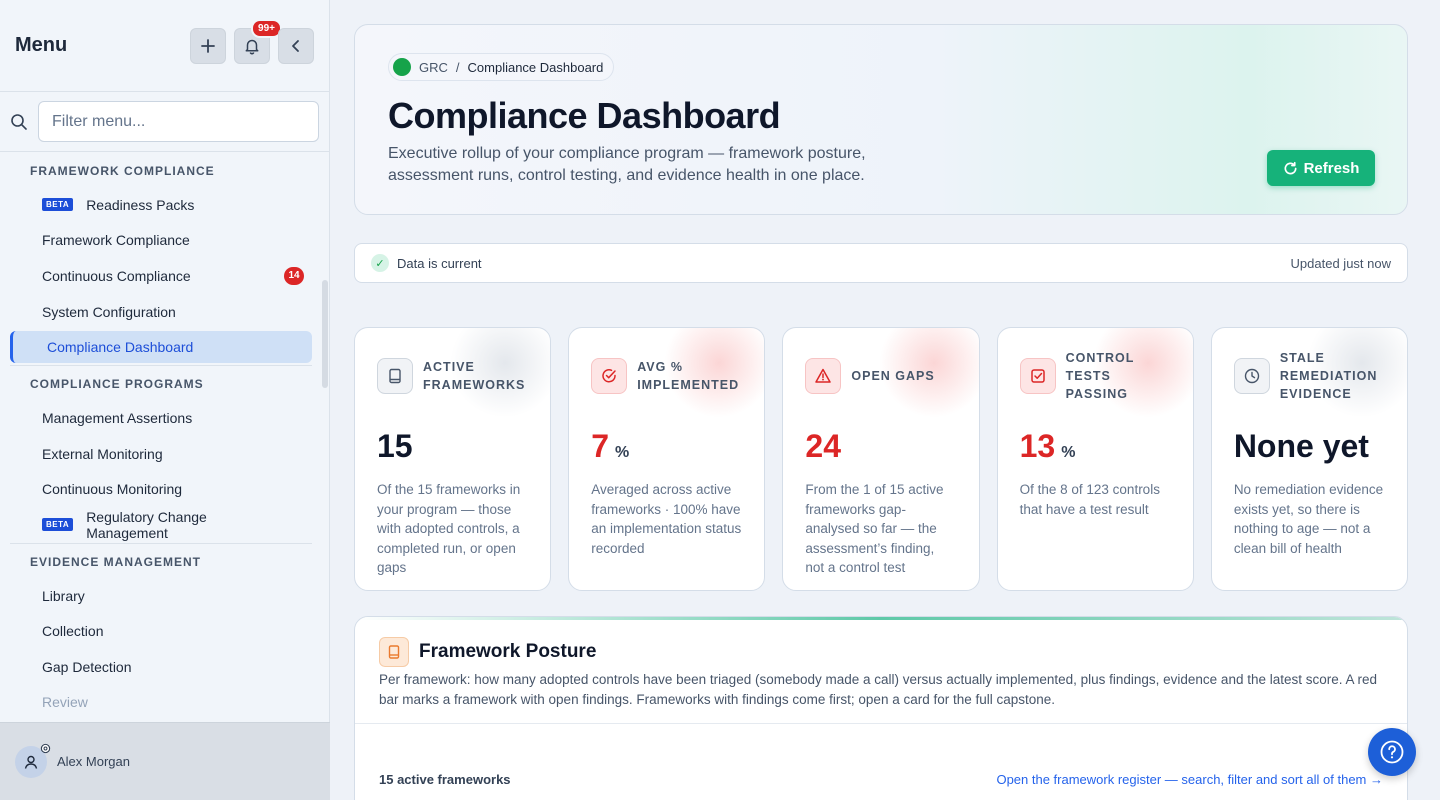 Image resolution: width=1440 pixels, height=800 pixels. Describe the element at coordinates (117, 384) in the screenshot. I see `section-title-compliance-programs: COMPLIANCE PROGRAMS` at that location.